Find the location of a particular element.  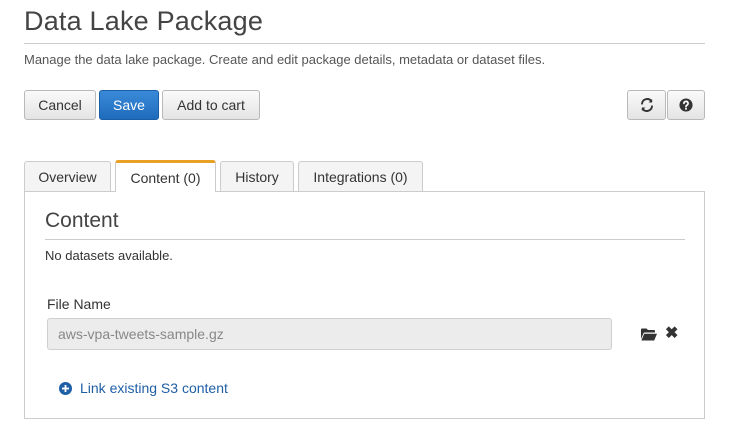

link-s3-content: Link existing S3 content is located at coordinates (143, 388).